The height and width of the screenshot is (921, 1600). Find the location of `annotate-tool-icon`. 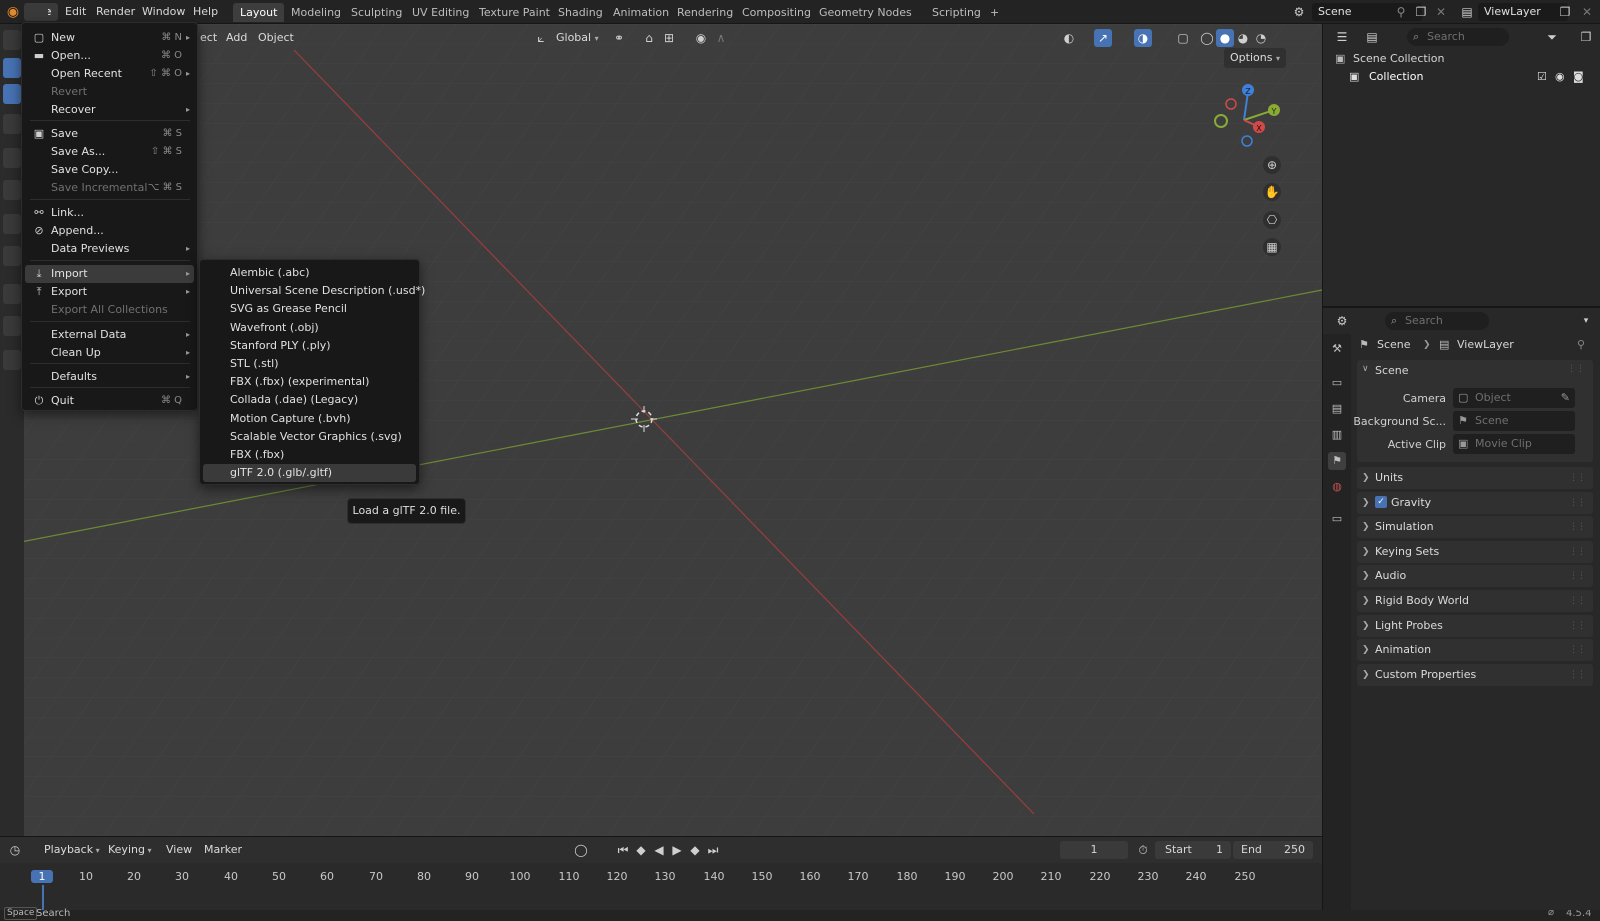

annotate-tool-icon is located at coordinates (12, 294).